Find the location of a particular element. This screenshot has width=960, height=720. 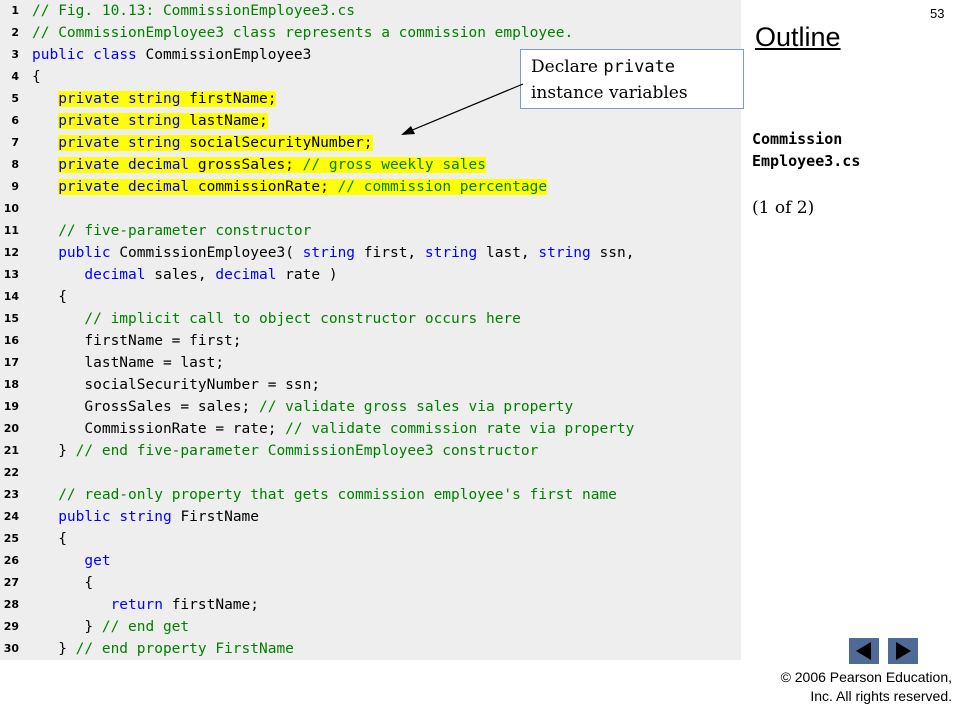

callout-arrow is located at coordinates (462, 109).